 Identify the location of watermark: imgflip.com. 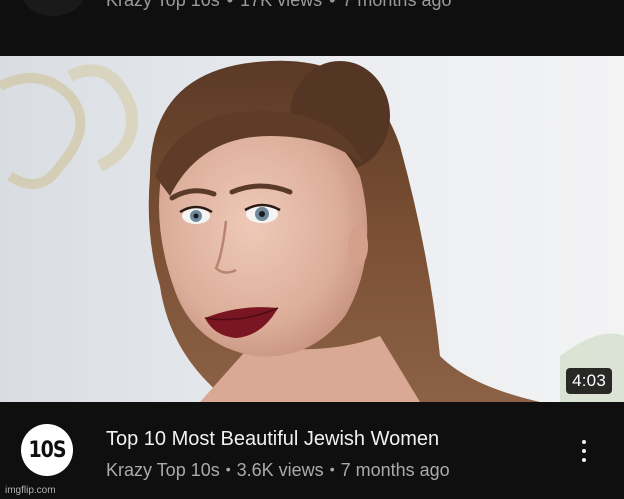
(30, 490).